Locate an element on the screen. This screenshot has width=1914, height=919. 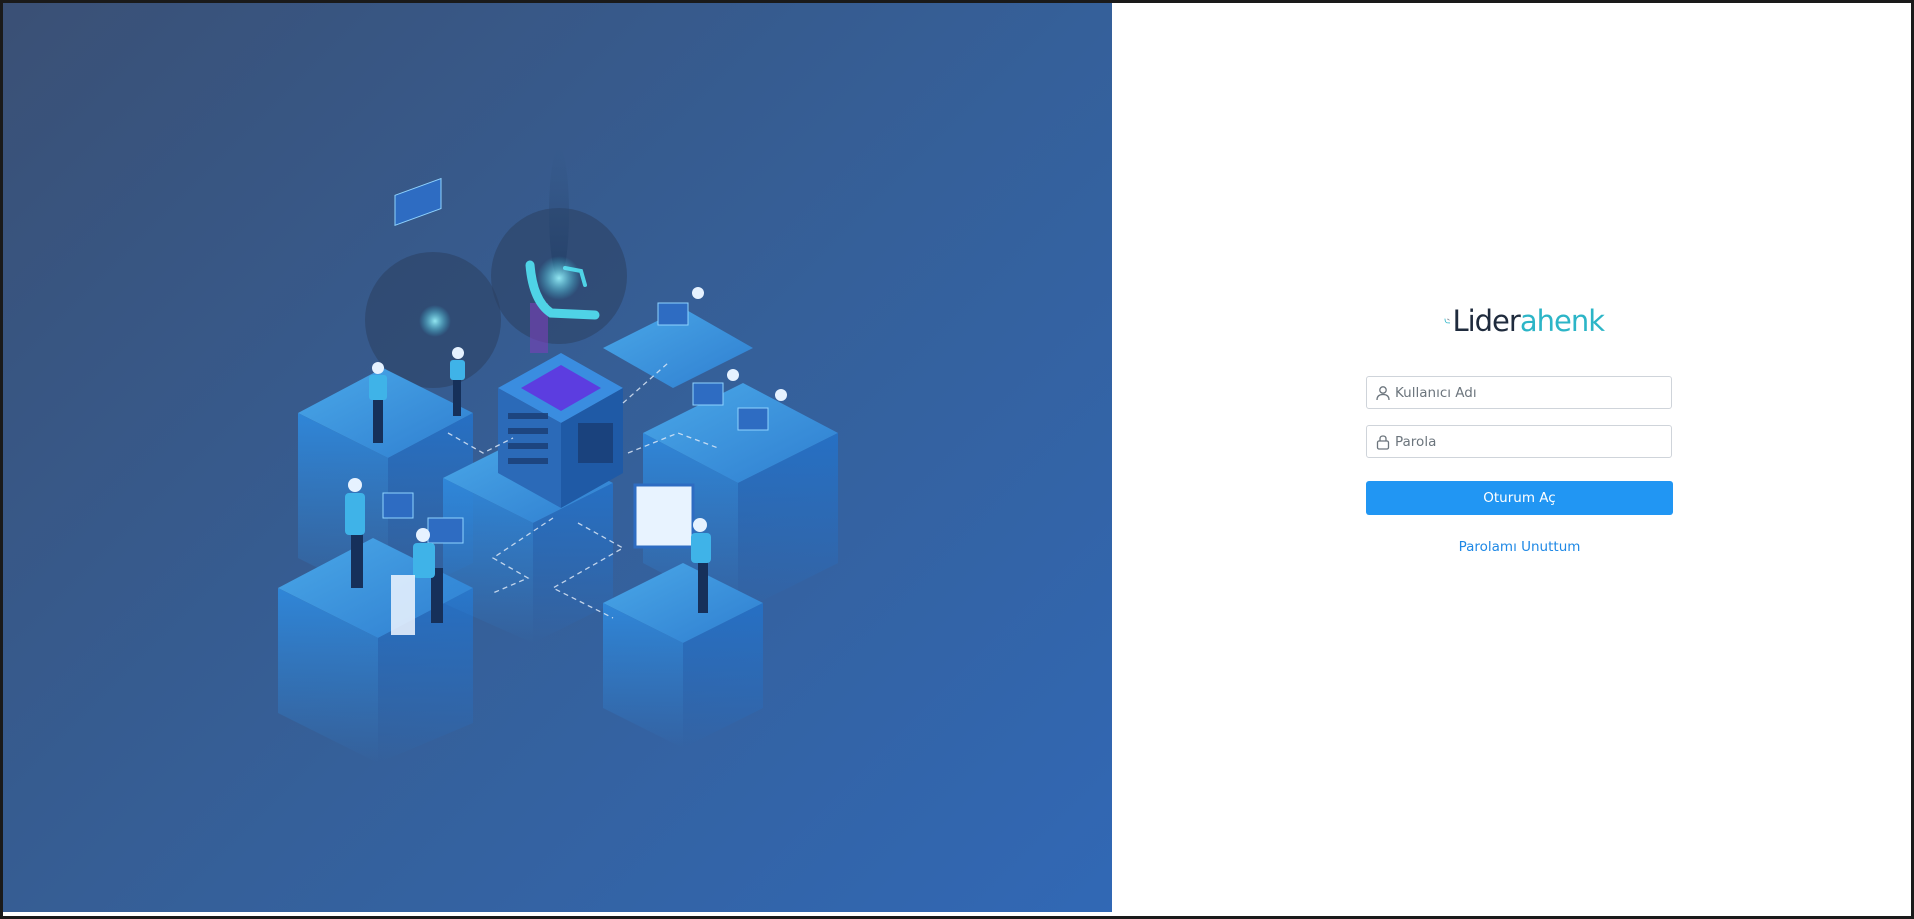
brand-wordmark: Liderahenk is located at coordinates (1528, 321).